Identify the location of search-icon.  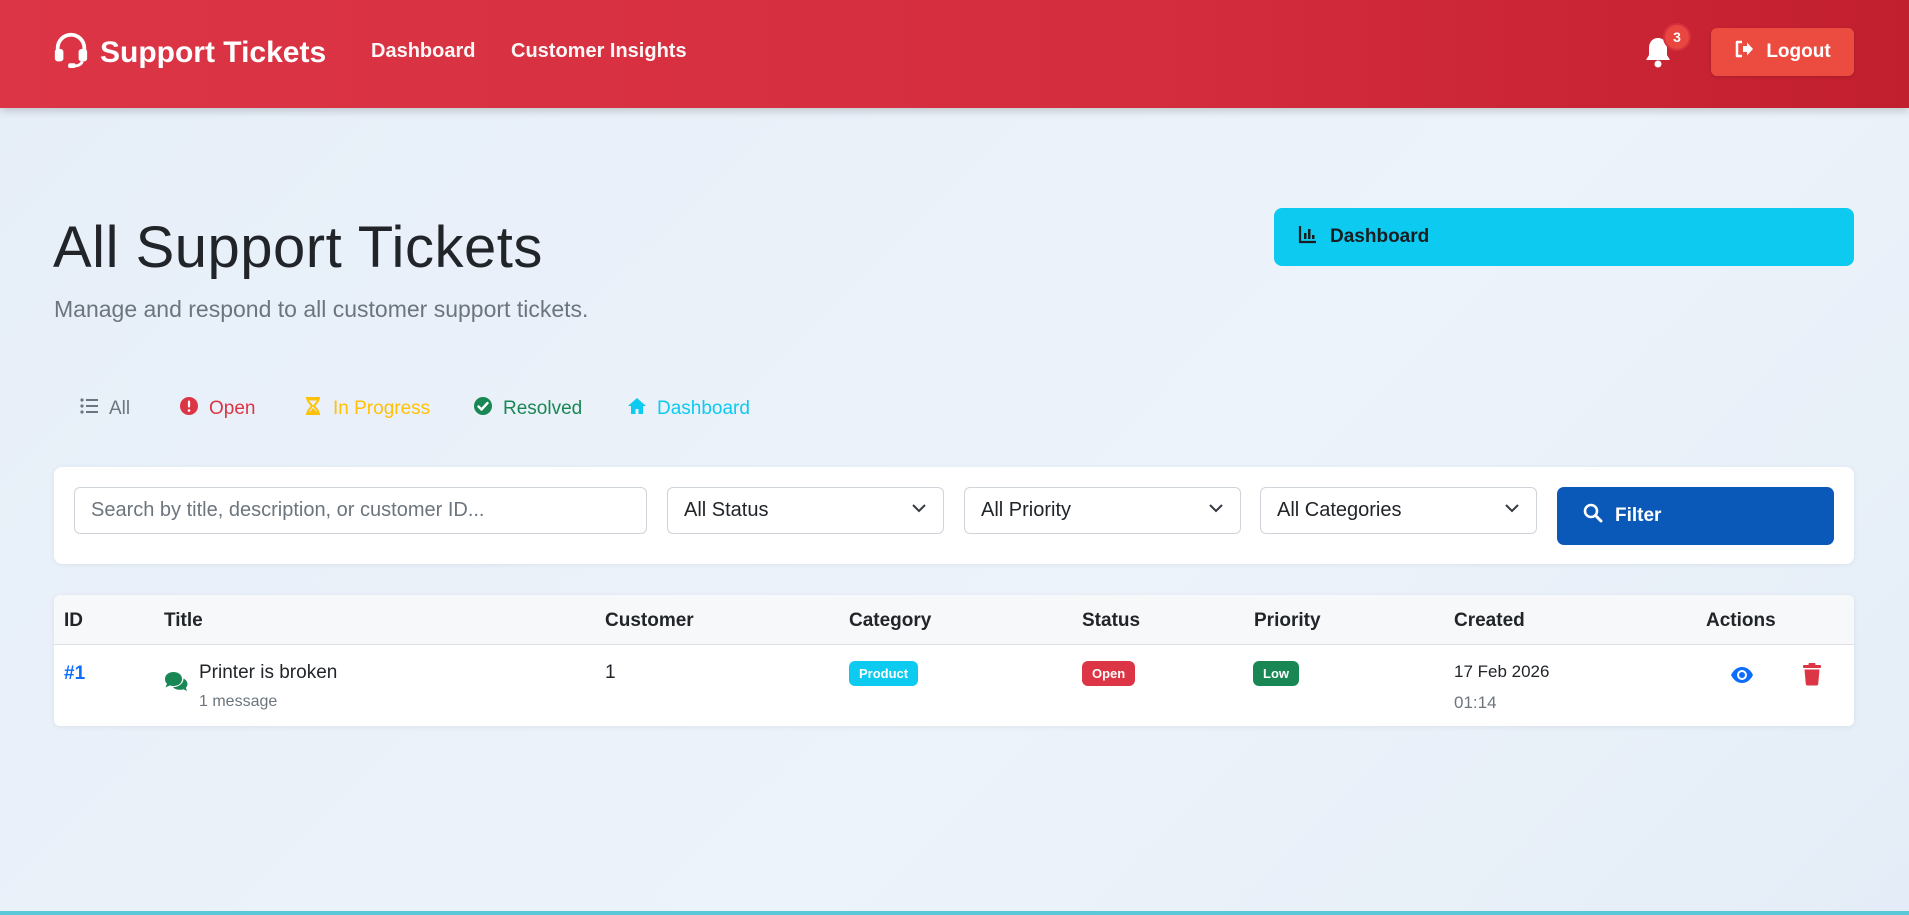
(1593, 516).